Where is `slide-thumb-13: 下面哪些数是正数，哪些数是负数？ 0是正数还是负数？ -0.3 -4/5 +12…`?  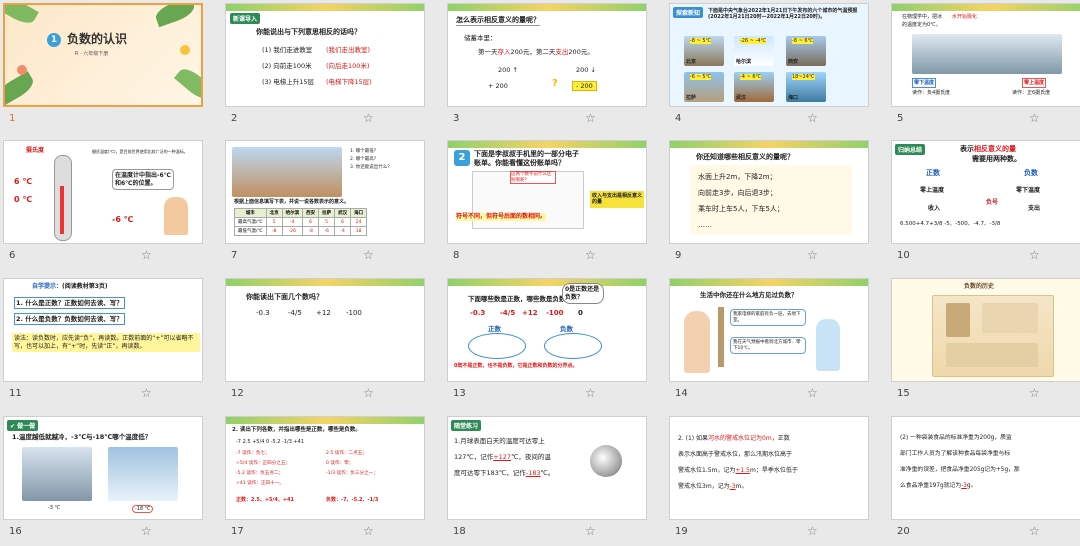
slide-thumb-13: 下面哪些数是正数，哪些数是负数？ 0是正数还是负数？ -0.3 -4/5 +12… is located at coordinates (552, 343).